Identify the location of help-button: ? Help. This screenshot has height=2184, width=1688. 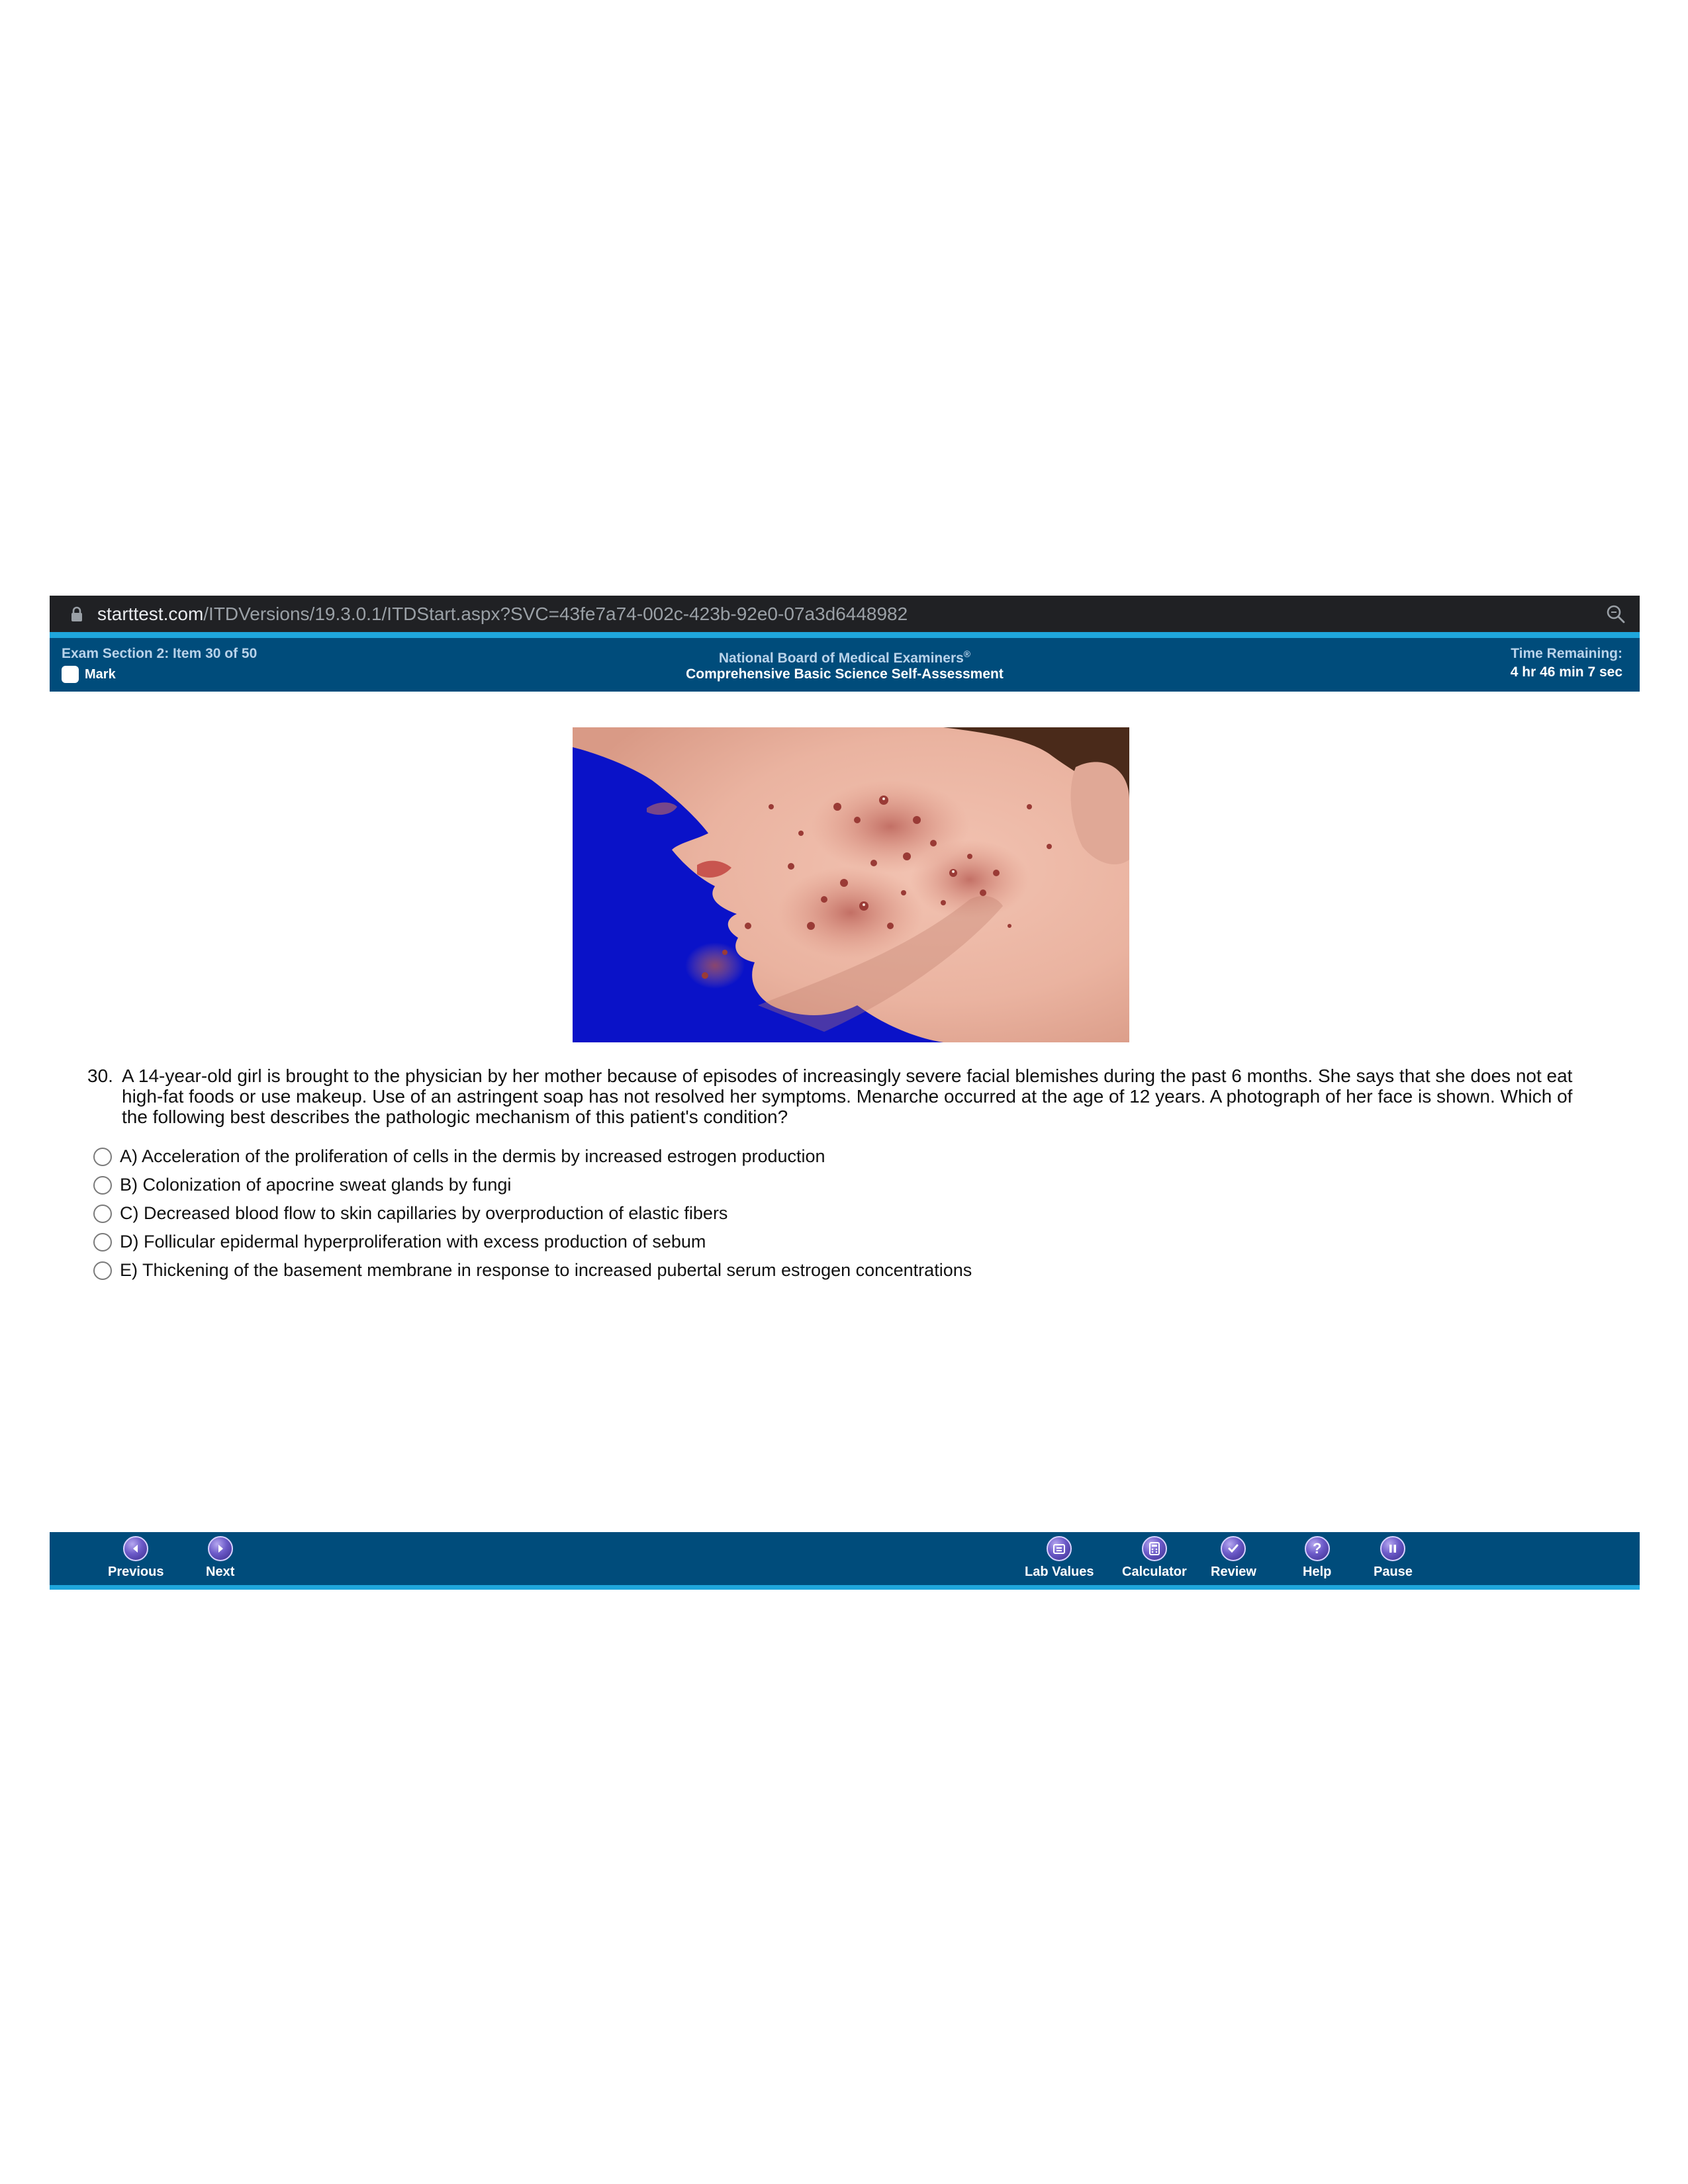
(1317, 1558).